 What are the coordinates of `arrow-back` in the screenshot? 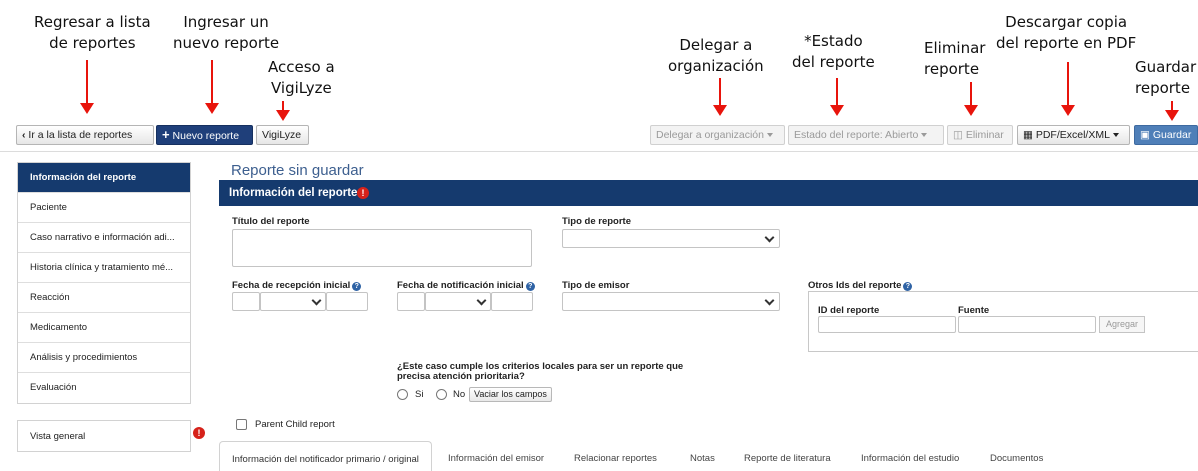 It's located at (87, 87).